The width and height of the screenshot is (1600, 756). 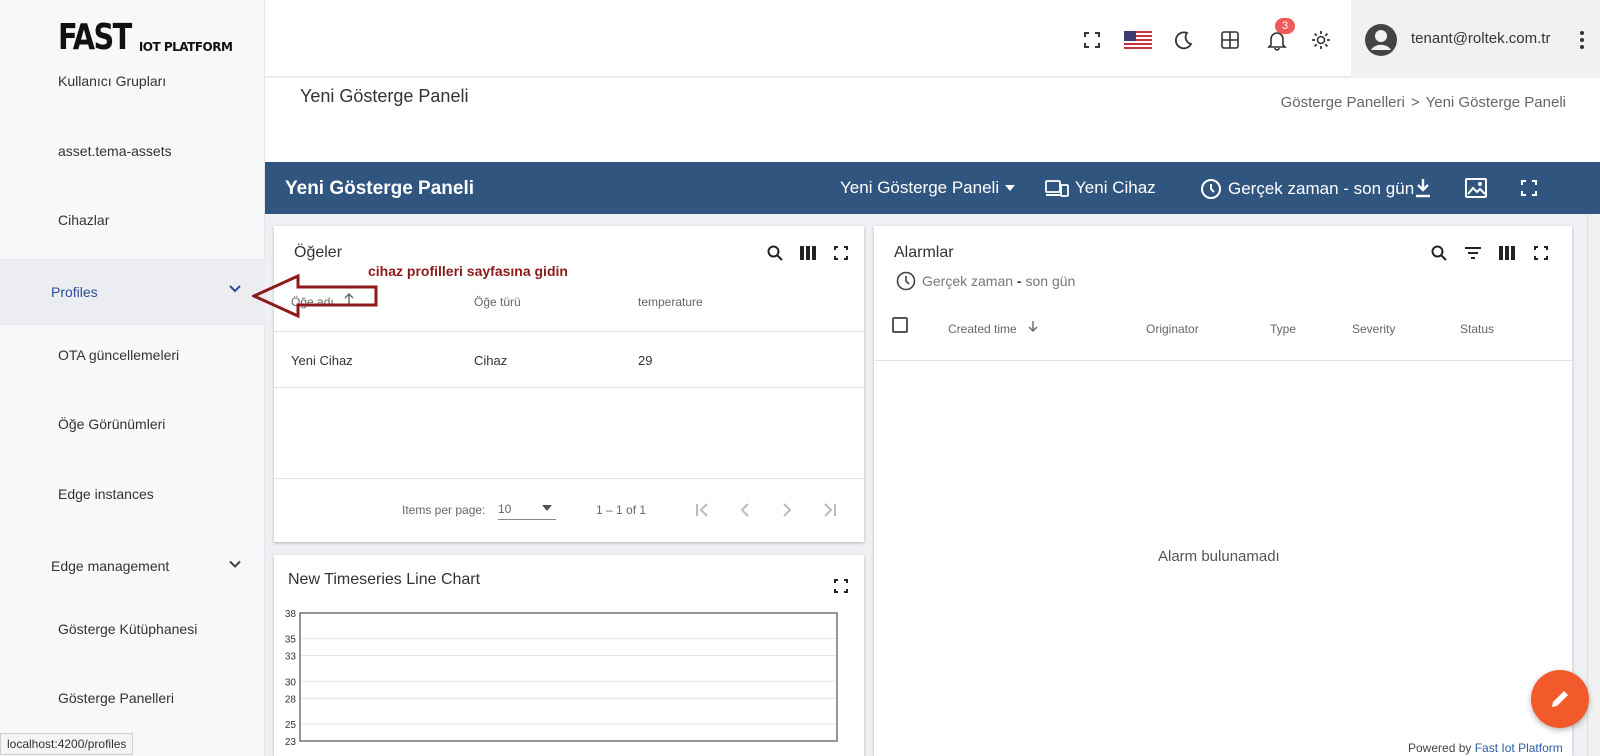 I want to click on user-menu: tenant@roltek.com.tr, so click(x=1475, y=38).